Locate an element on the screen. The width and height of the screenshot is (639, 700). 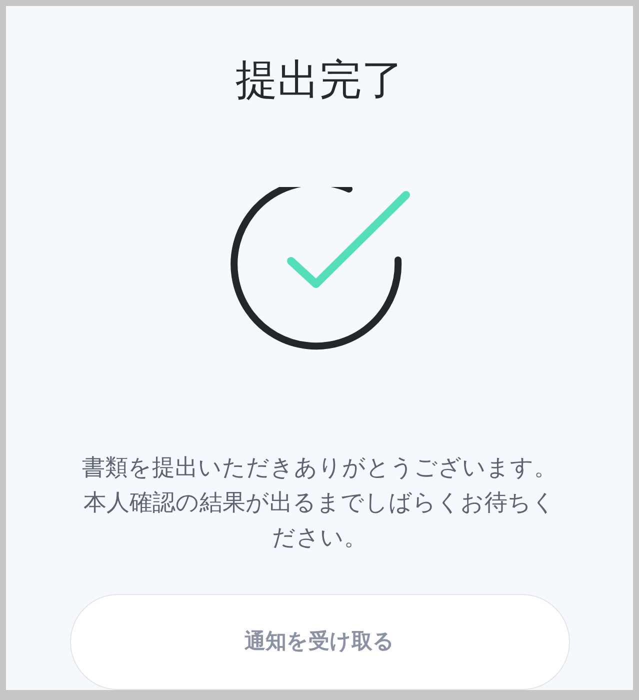
confirmation-message: 書類を提出いただきありがとうございます。本人確認の結果が出るまでしばらくお待ちください。 is located at coordinates (319, 503).